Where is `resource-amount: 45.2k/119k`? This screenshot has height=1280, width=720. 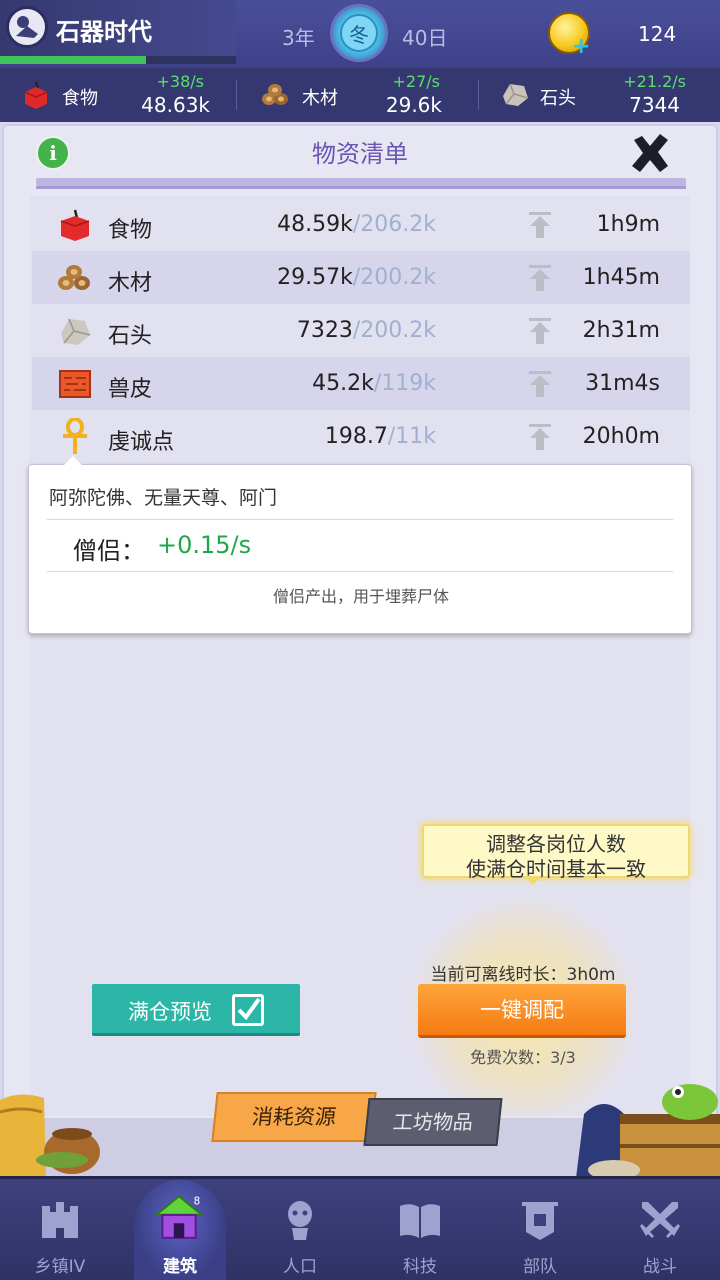
resource-amount: 45.2k/119k is located at coordinates (334, 383).